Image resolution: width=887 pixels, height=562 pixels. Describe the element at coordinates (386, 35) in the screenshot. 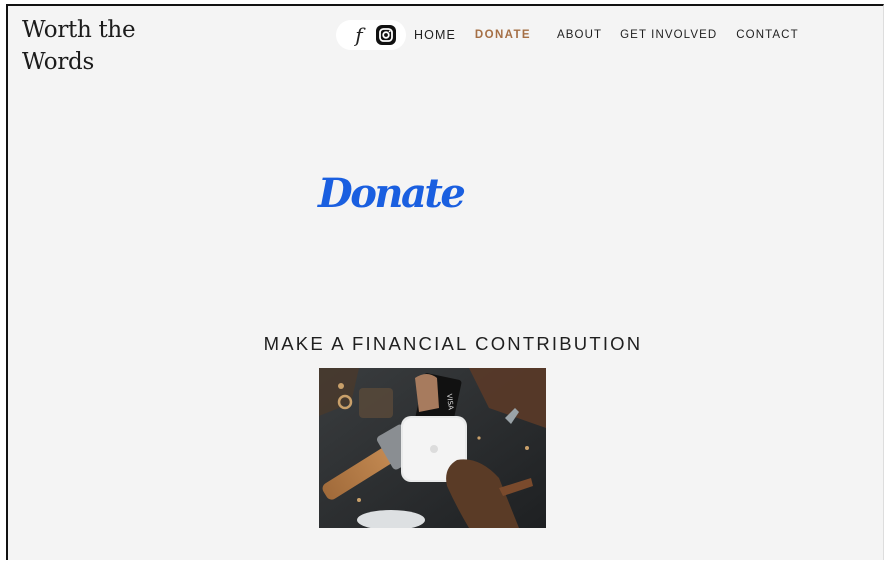

I see `instagram-icon` at that location.